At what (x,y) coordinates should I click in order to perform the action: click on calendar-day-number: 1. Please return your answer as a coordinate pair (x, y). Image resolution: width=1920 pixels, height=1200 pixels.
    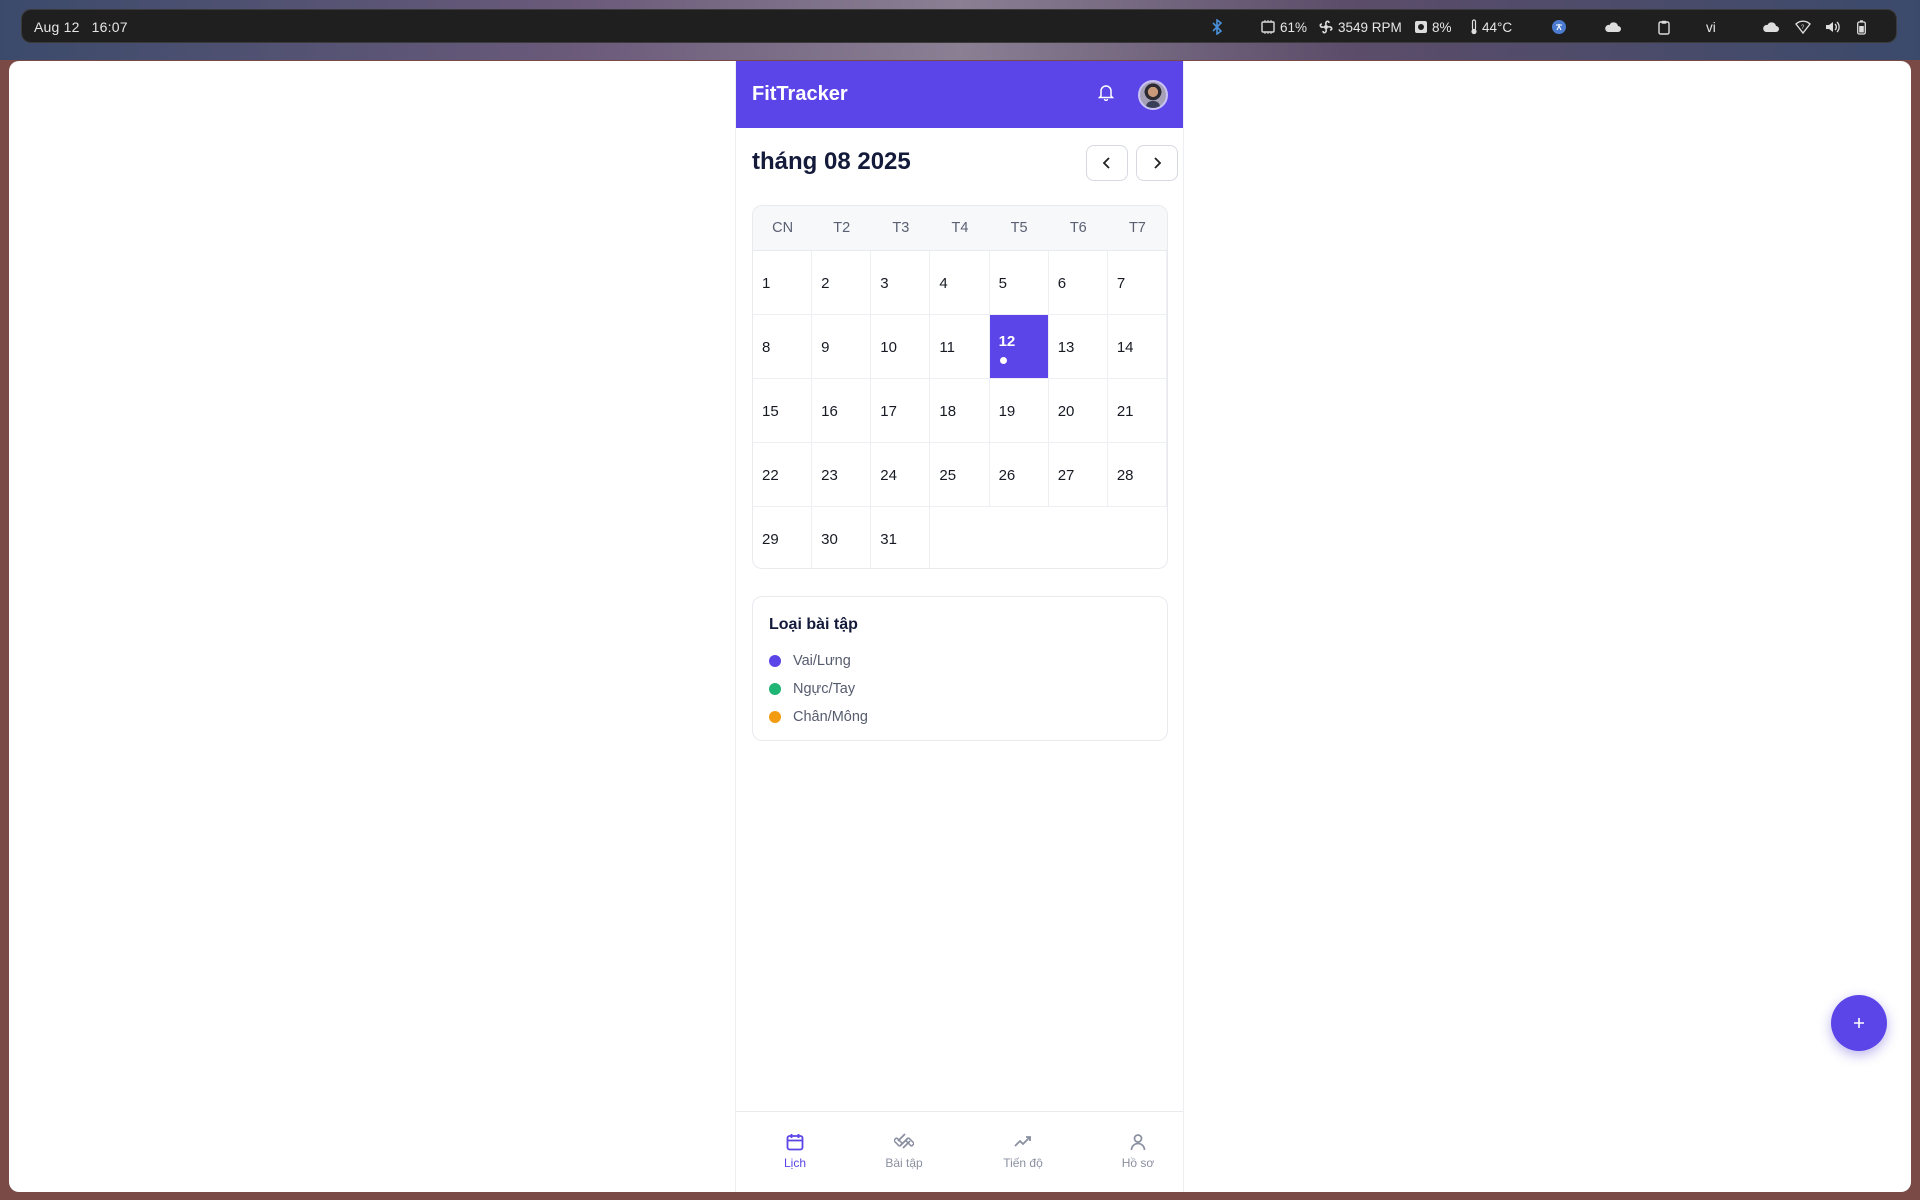
    Looking at the image, I should click on (766, 283).